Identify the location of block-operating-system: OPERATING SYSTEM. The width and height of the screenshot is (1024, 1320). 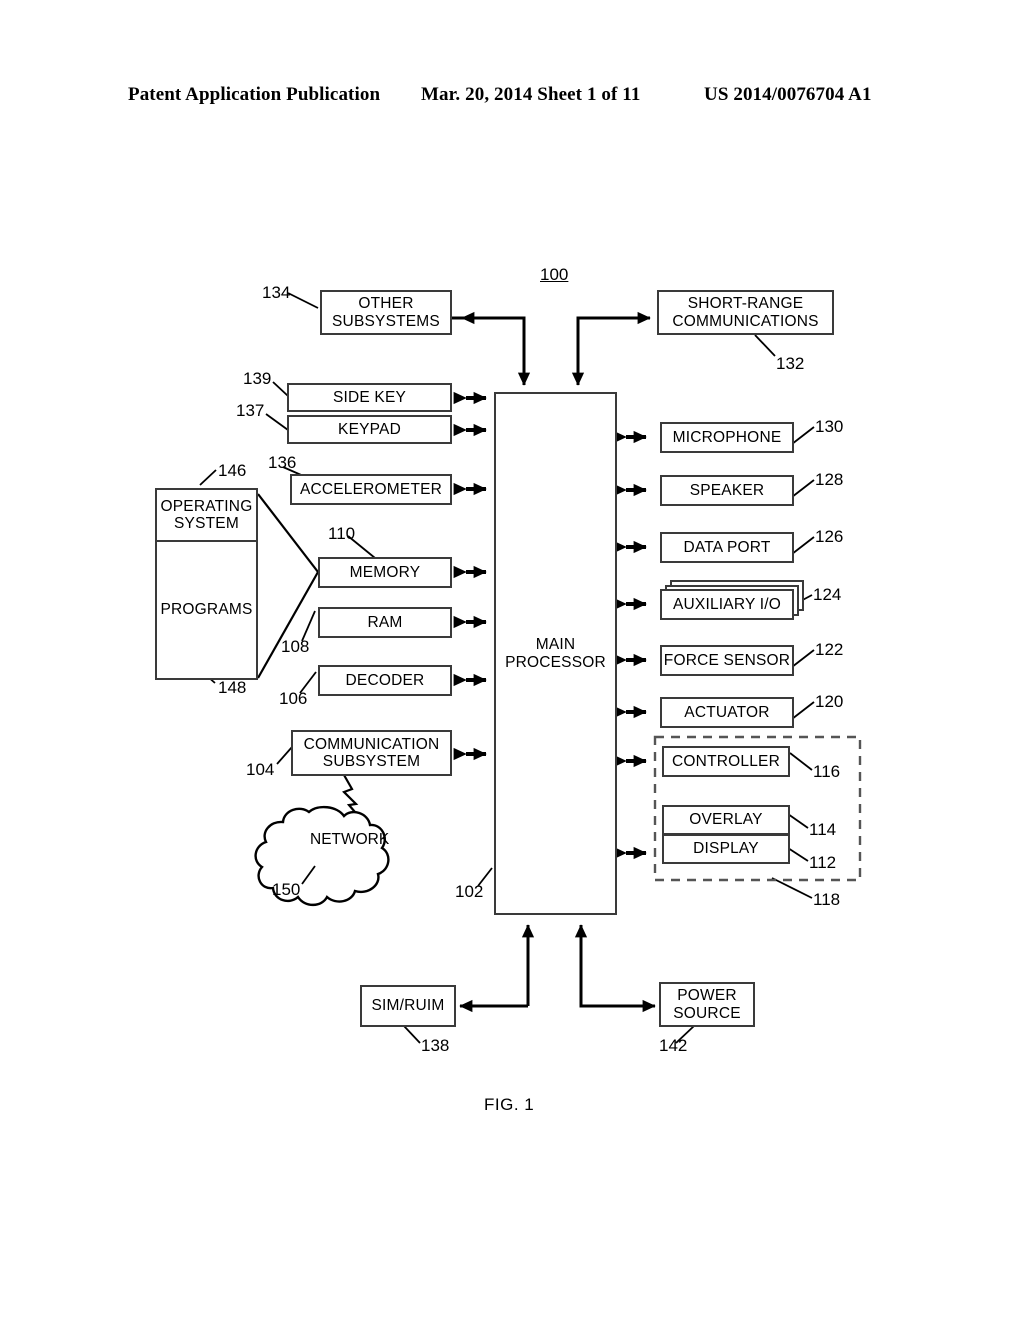
(206, 515).